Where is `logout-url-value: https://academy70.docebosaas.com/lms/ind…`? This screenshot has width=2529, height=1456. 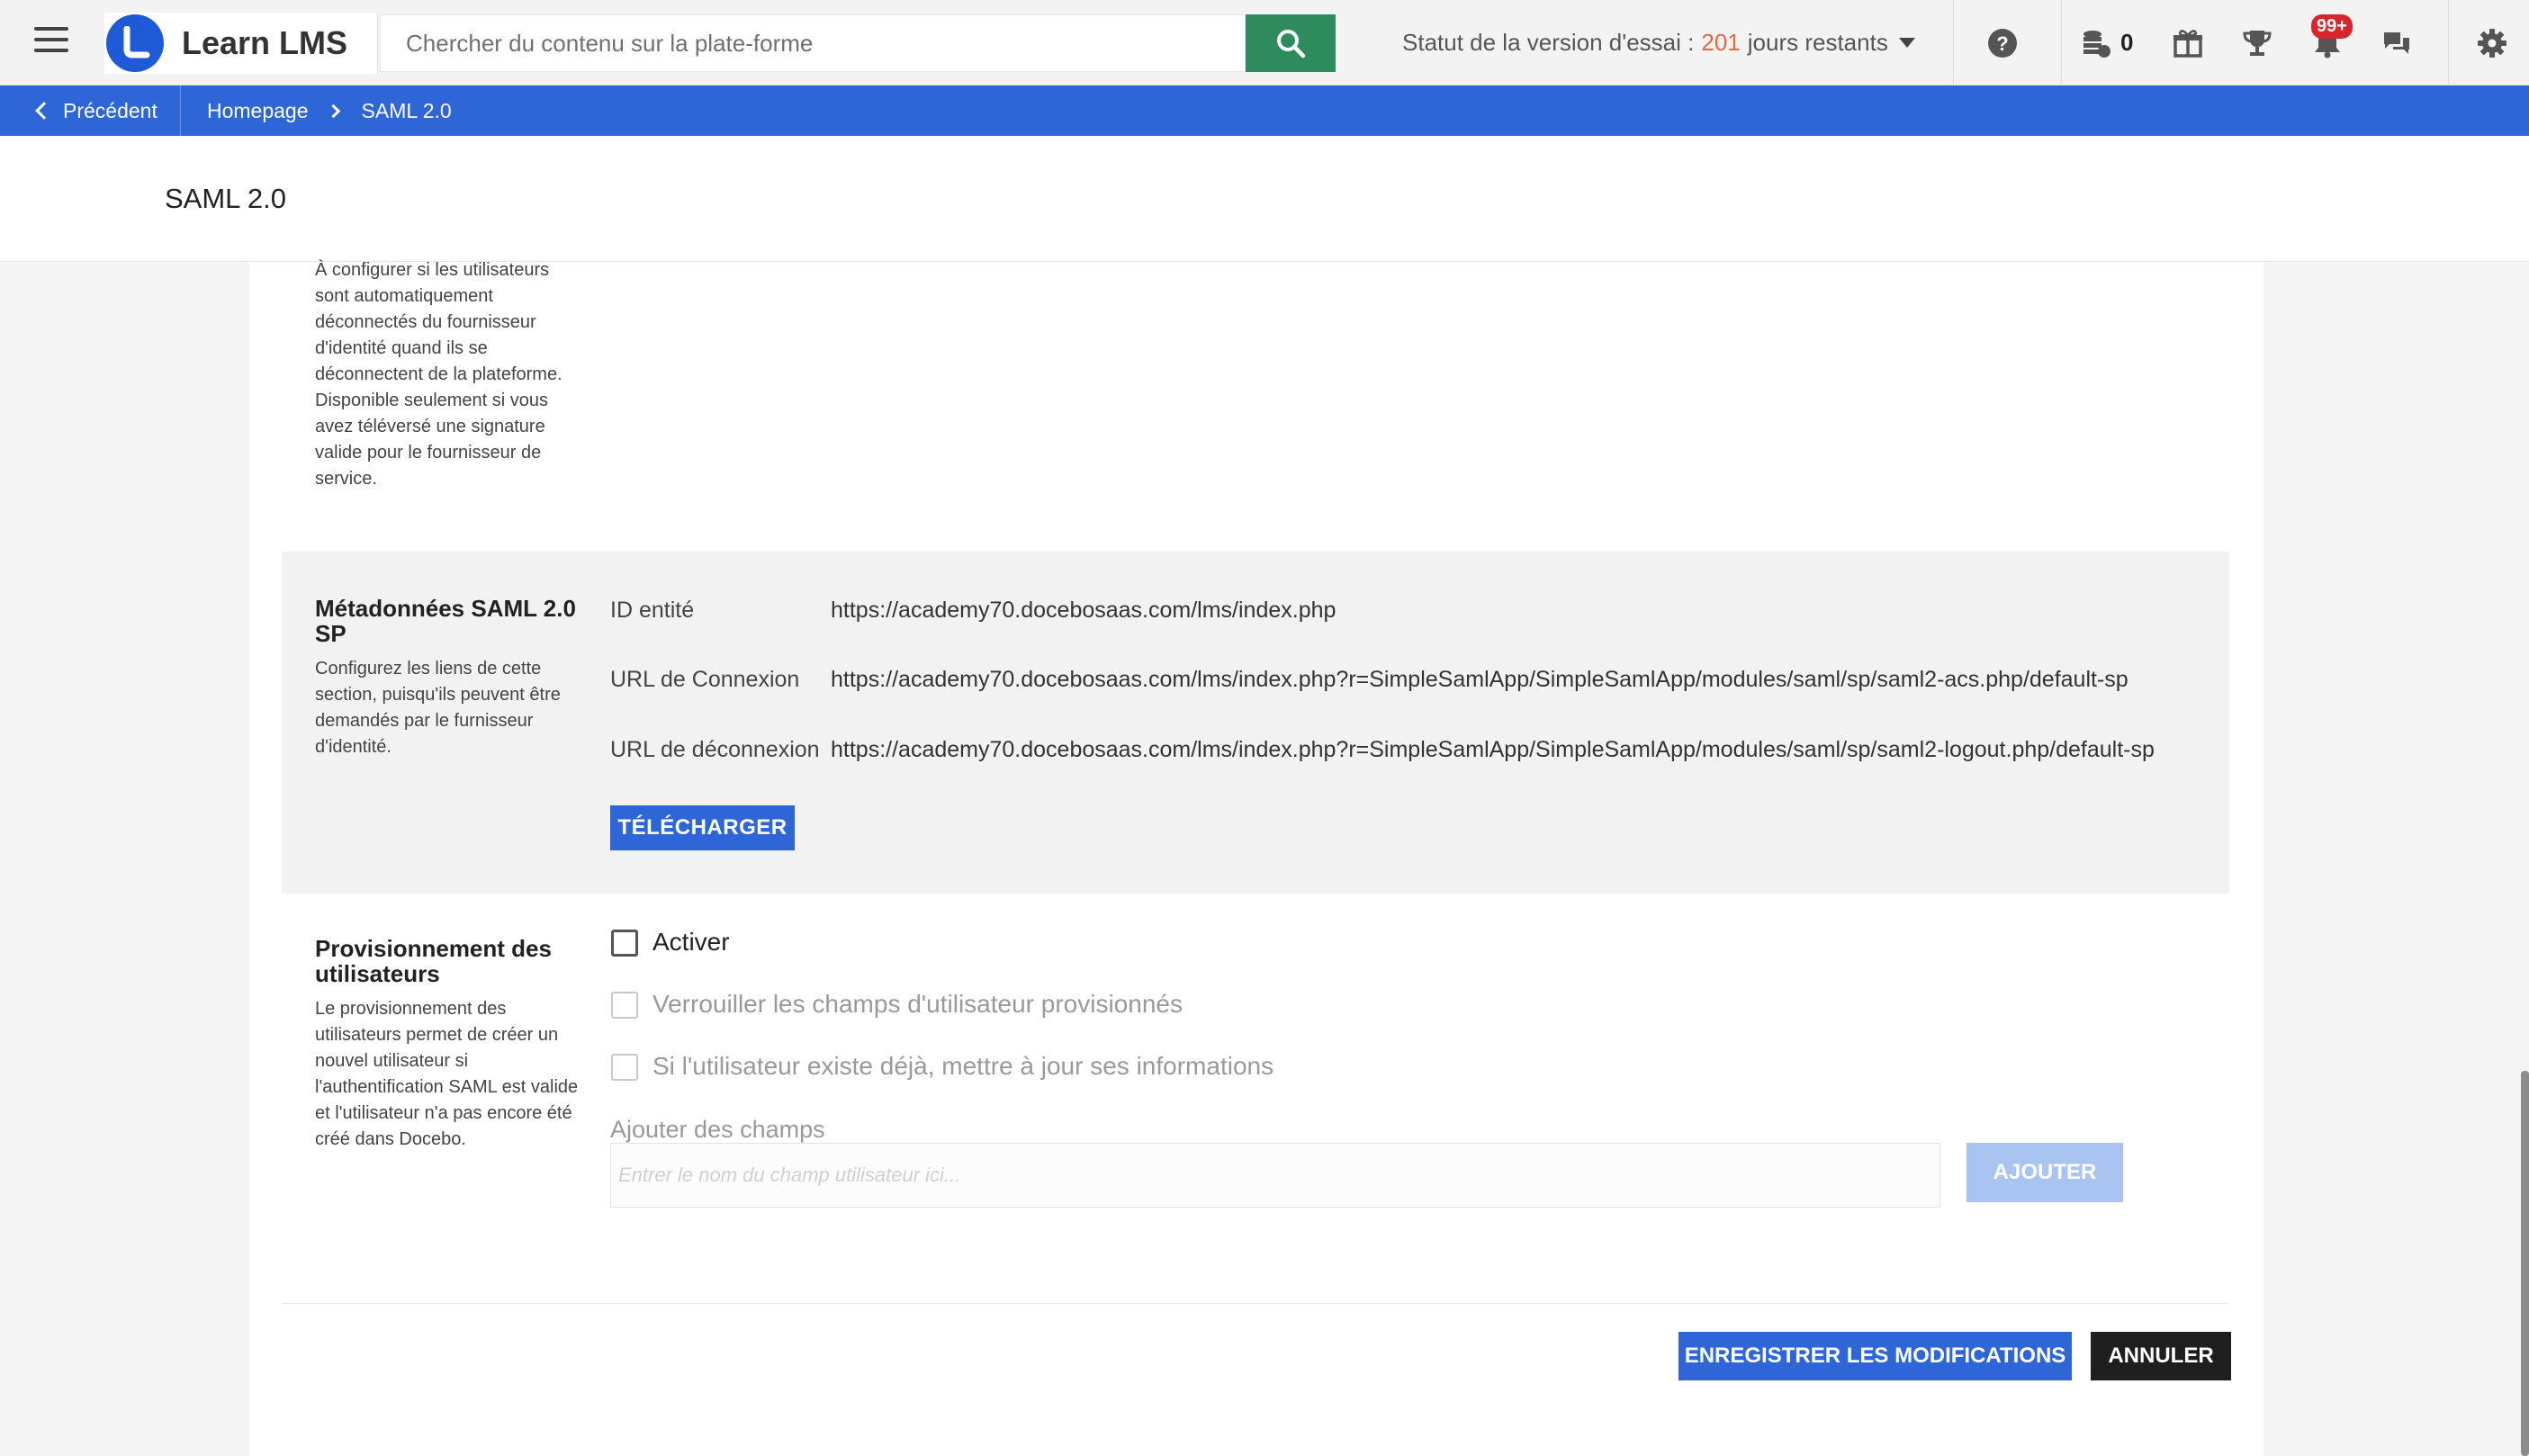
logout-url-value: https://academy70.docebosaas.com/lms/ind… is located at coordinates (1493, 750).